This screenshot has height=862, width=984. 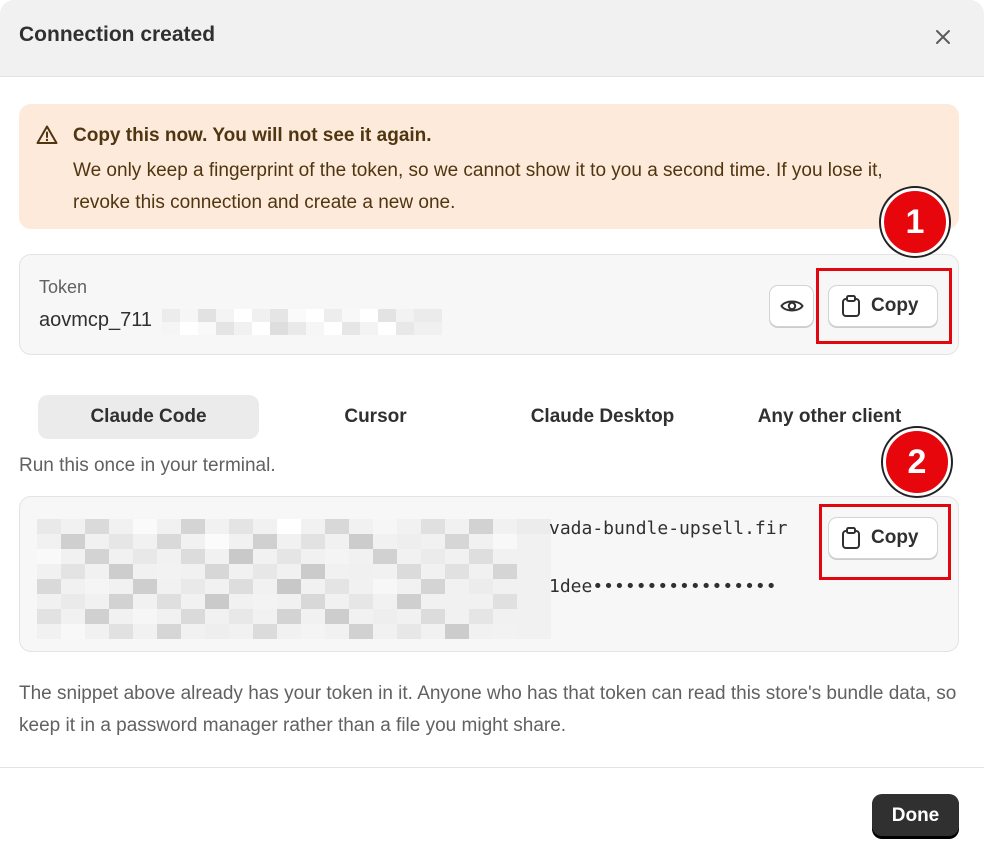 I want to click on tab-cursor: Cursor, so click(x=375, y=417).